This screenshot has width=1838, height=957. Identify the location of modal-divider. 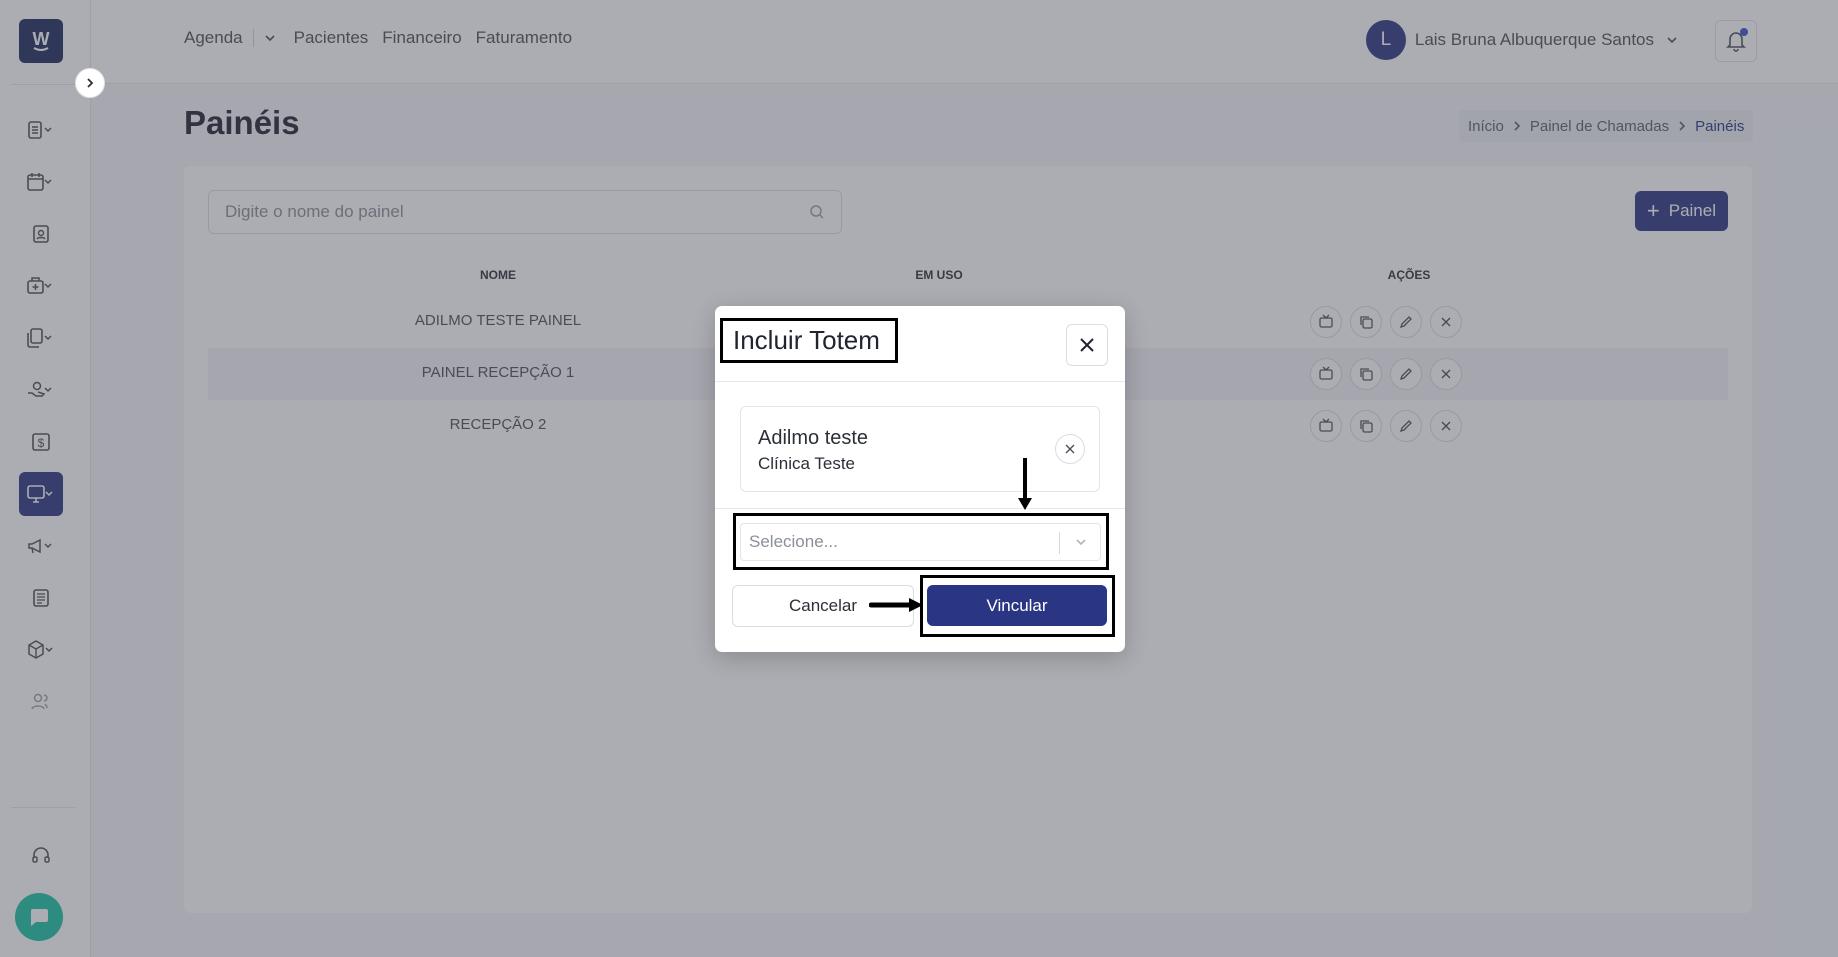
(920, 508).